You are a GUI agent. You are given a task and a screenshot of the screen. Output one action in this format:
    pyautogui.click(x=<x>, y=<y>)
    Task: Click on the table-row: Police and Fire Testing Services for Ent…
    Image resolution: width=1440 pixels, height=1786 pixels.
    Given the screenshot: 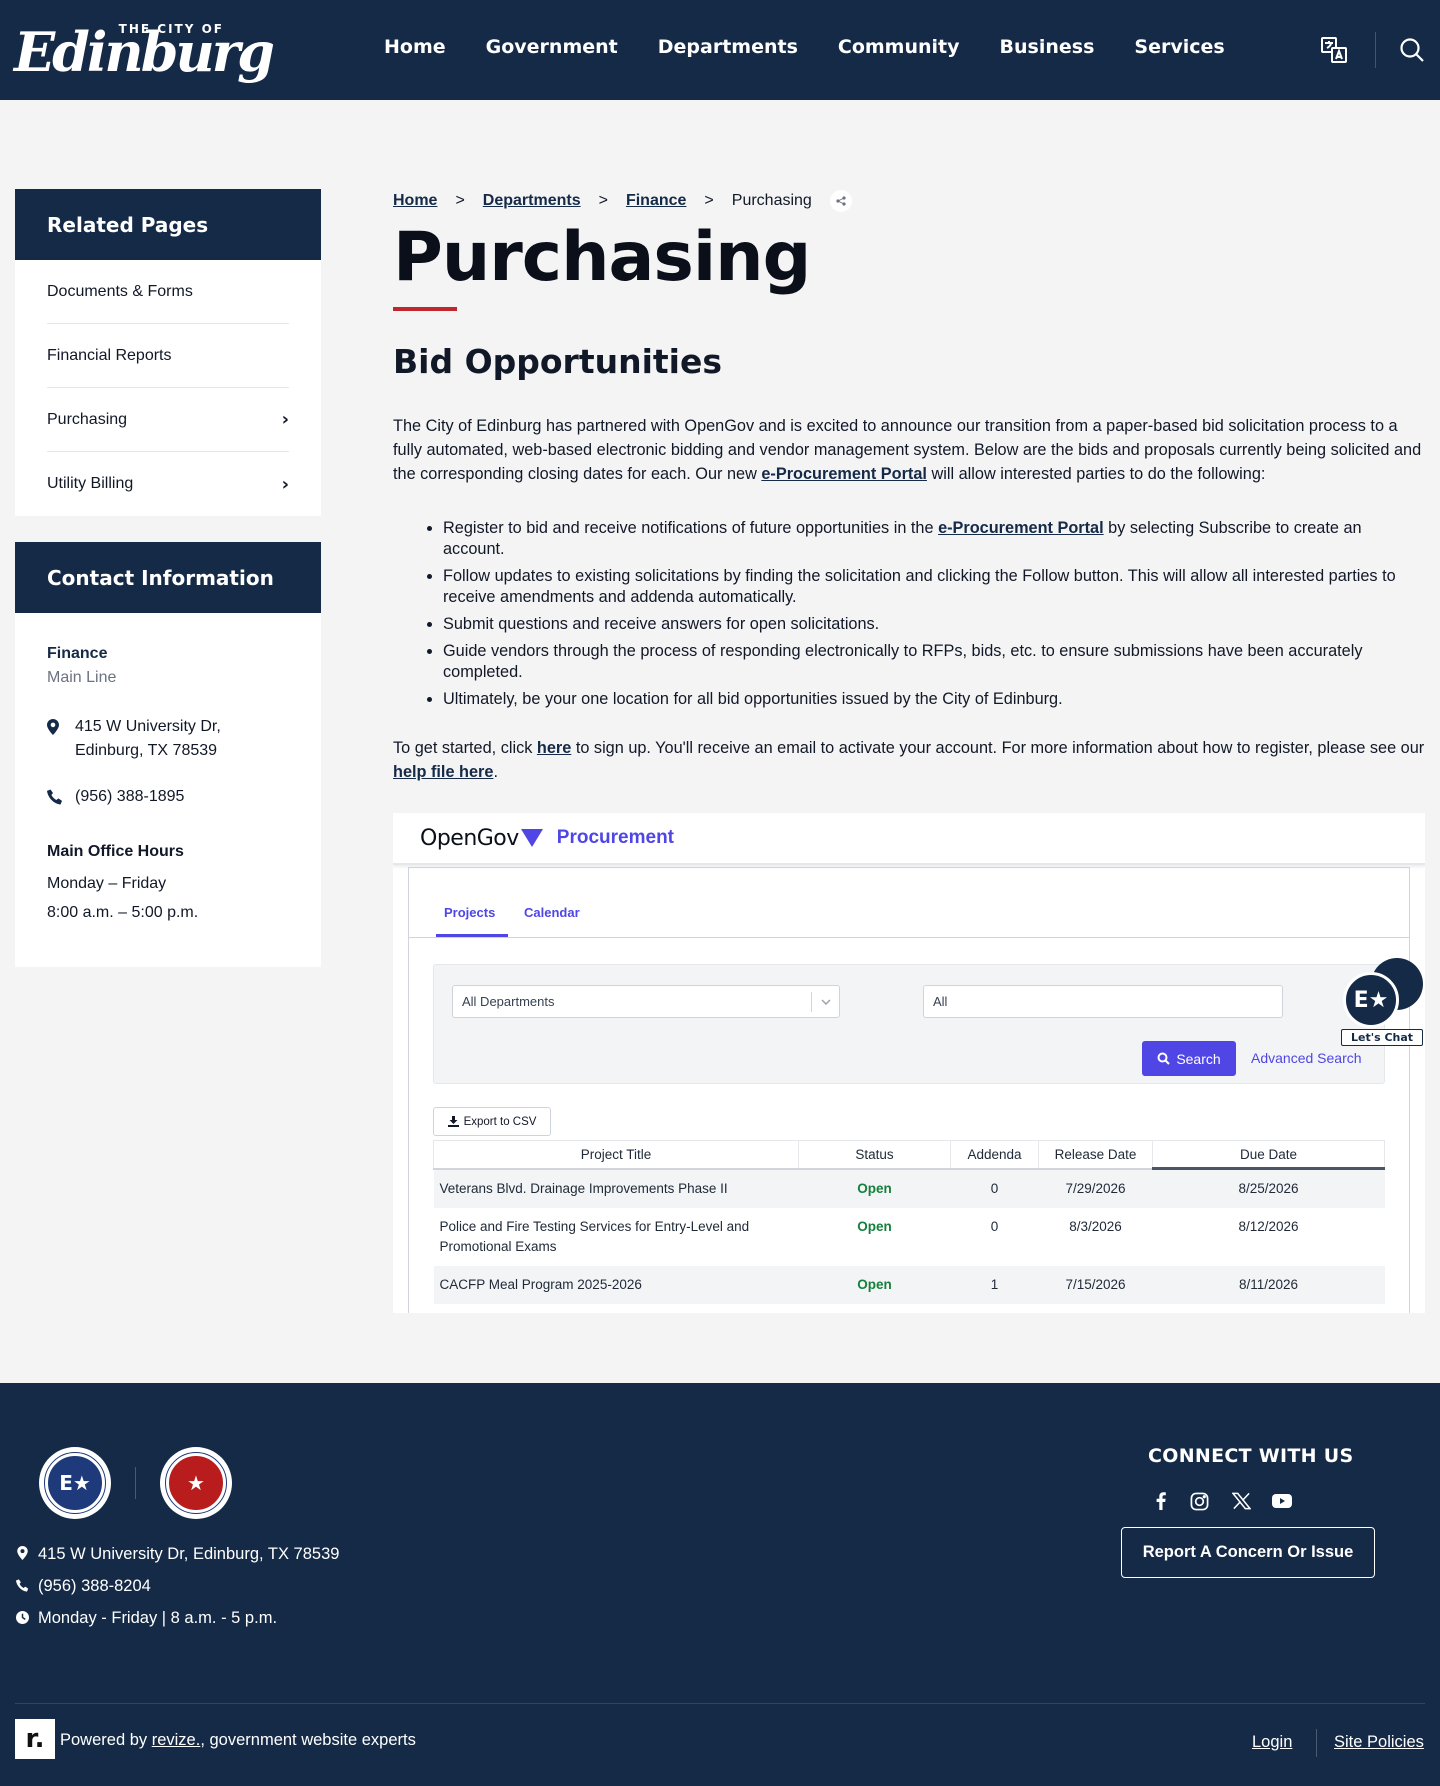 What is the action you would take?
    pyautogui.click(x=909, y=1237)
    